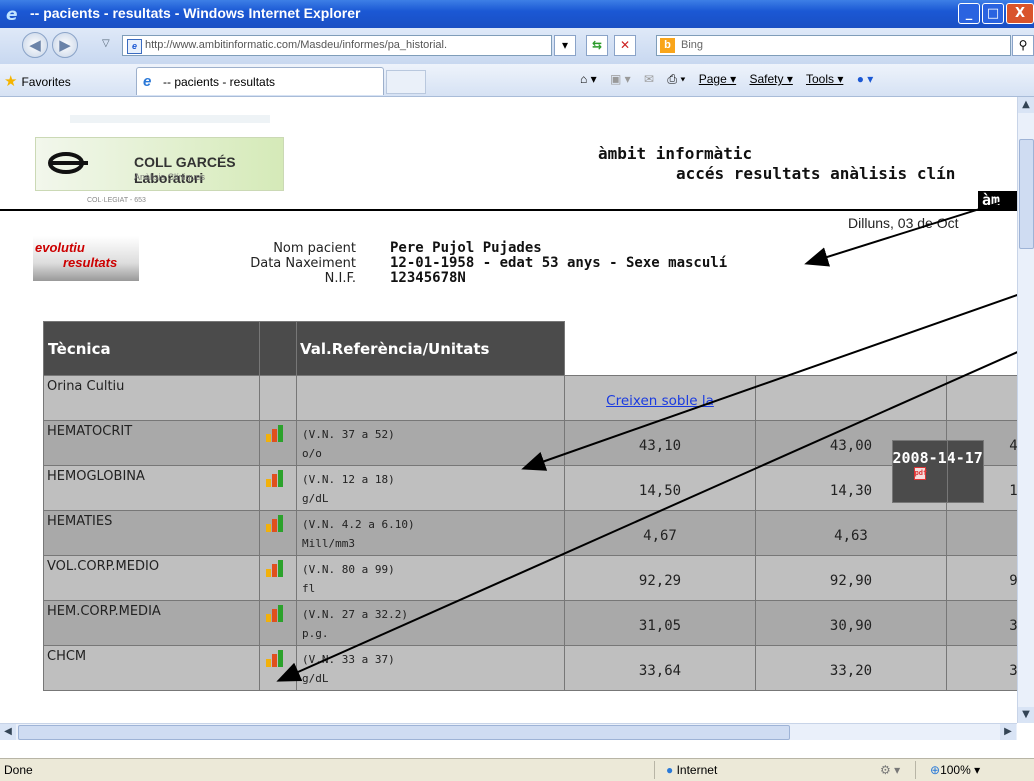  I want to click on scroll-up-icon: ▲, so click(1026, 105).